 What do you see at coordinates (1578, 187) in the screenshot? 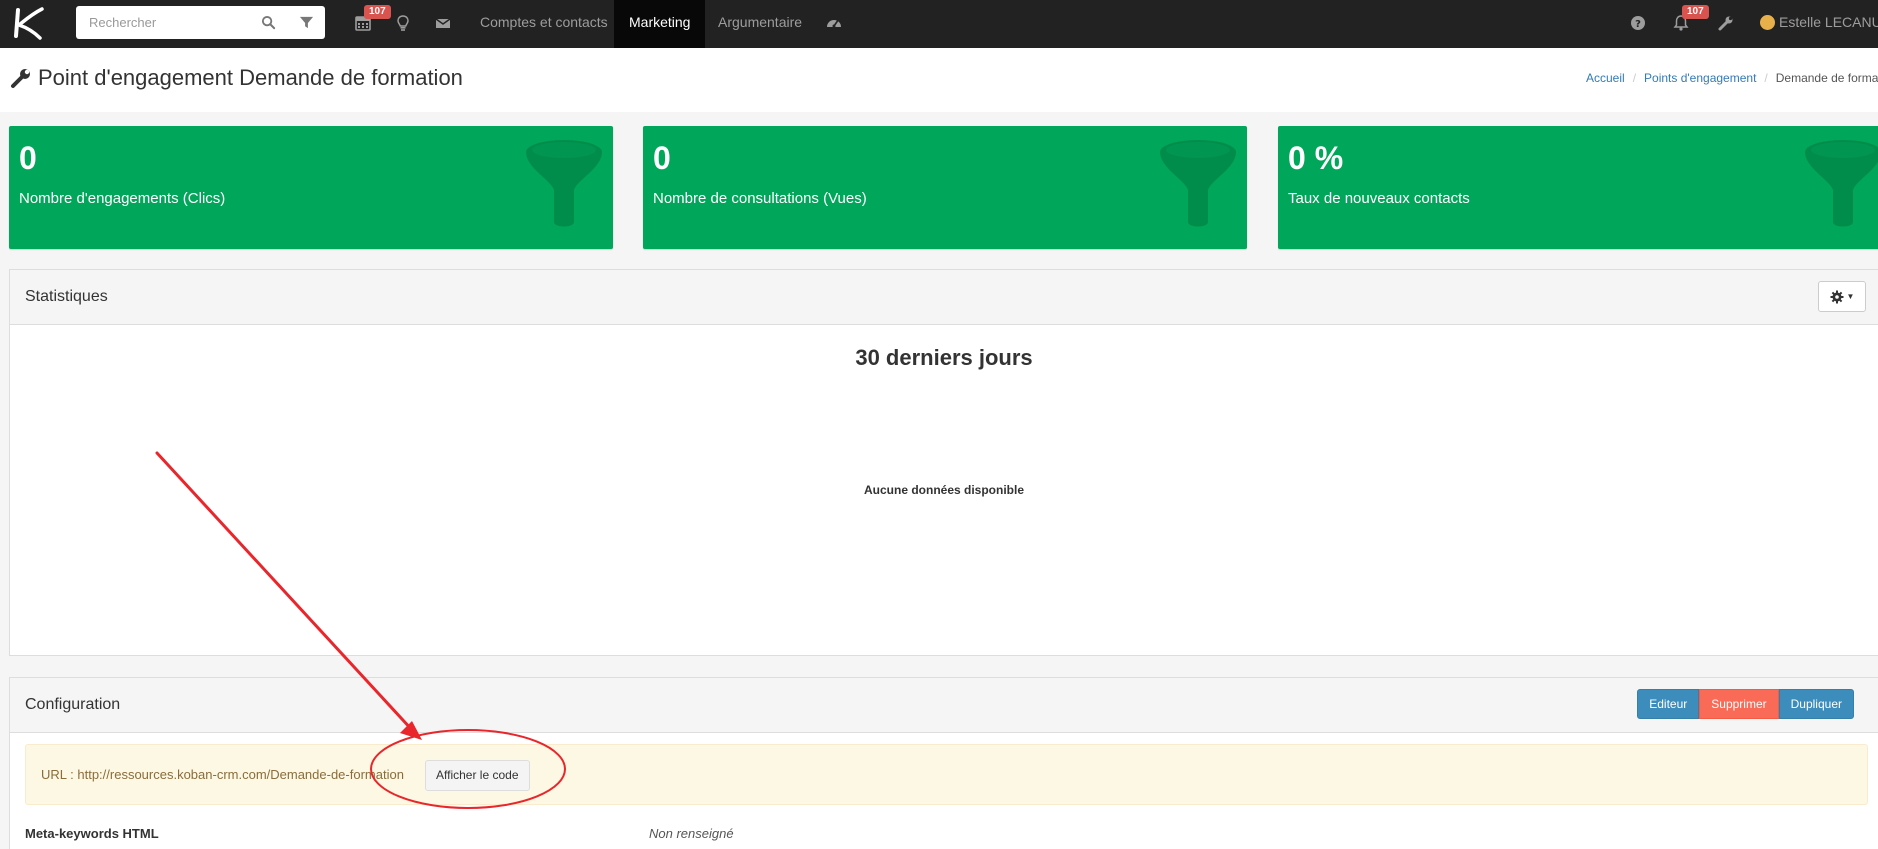
I see `stat-box-nouveaux-contacts: 0 % Taux de nouveaux contacts` at bounding box center [1578, 187].